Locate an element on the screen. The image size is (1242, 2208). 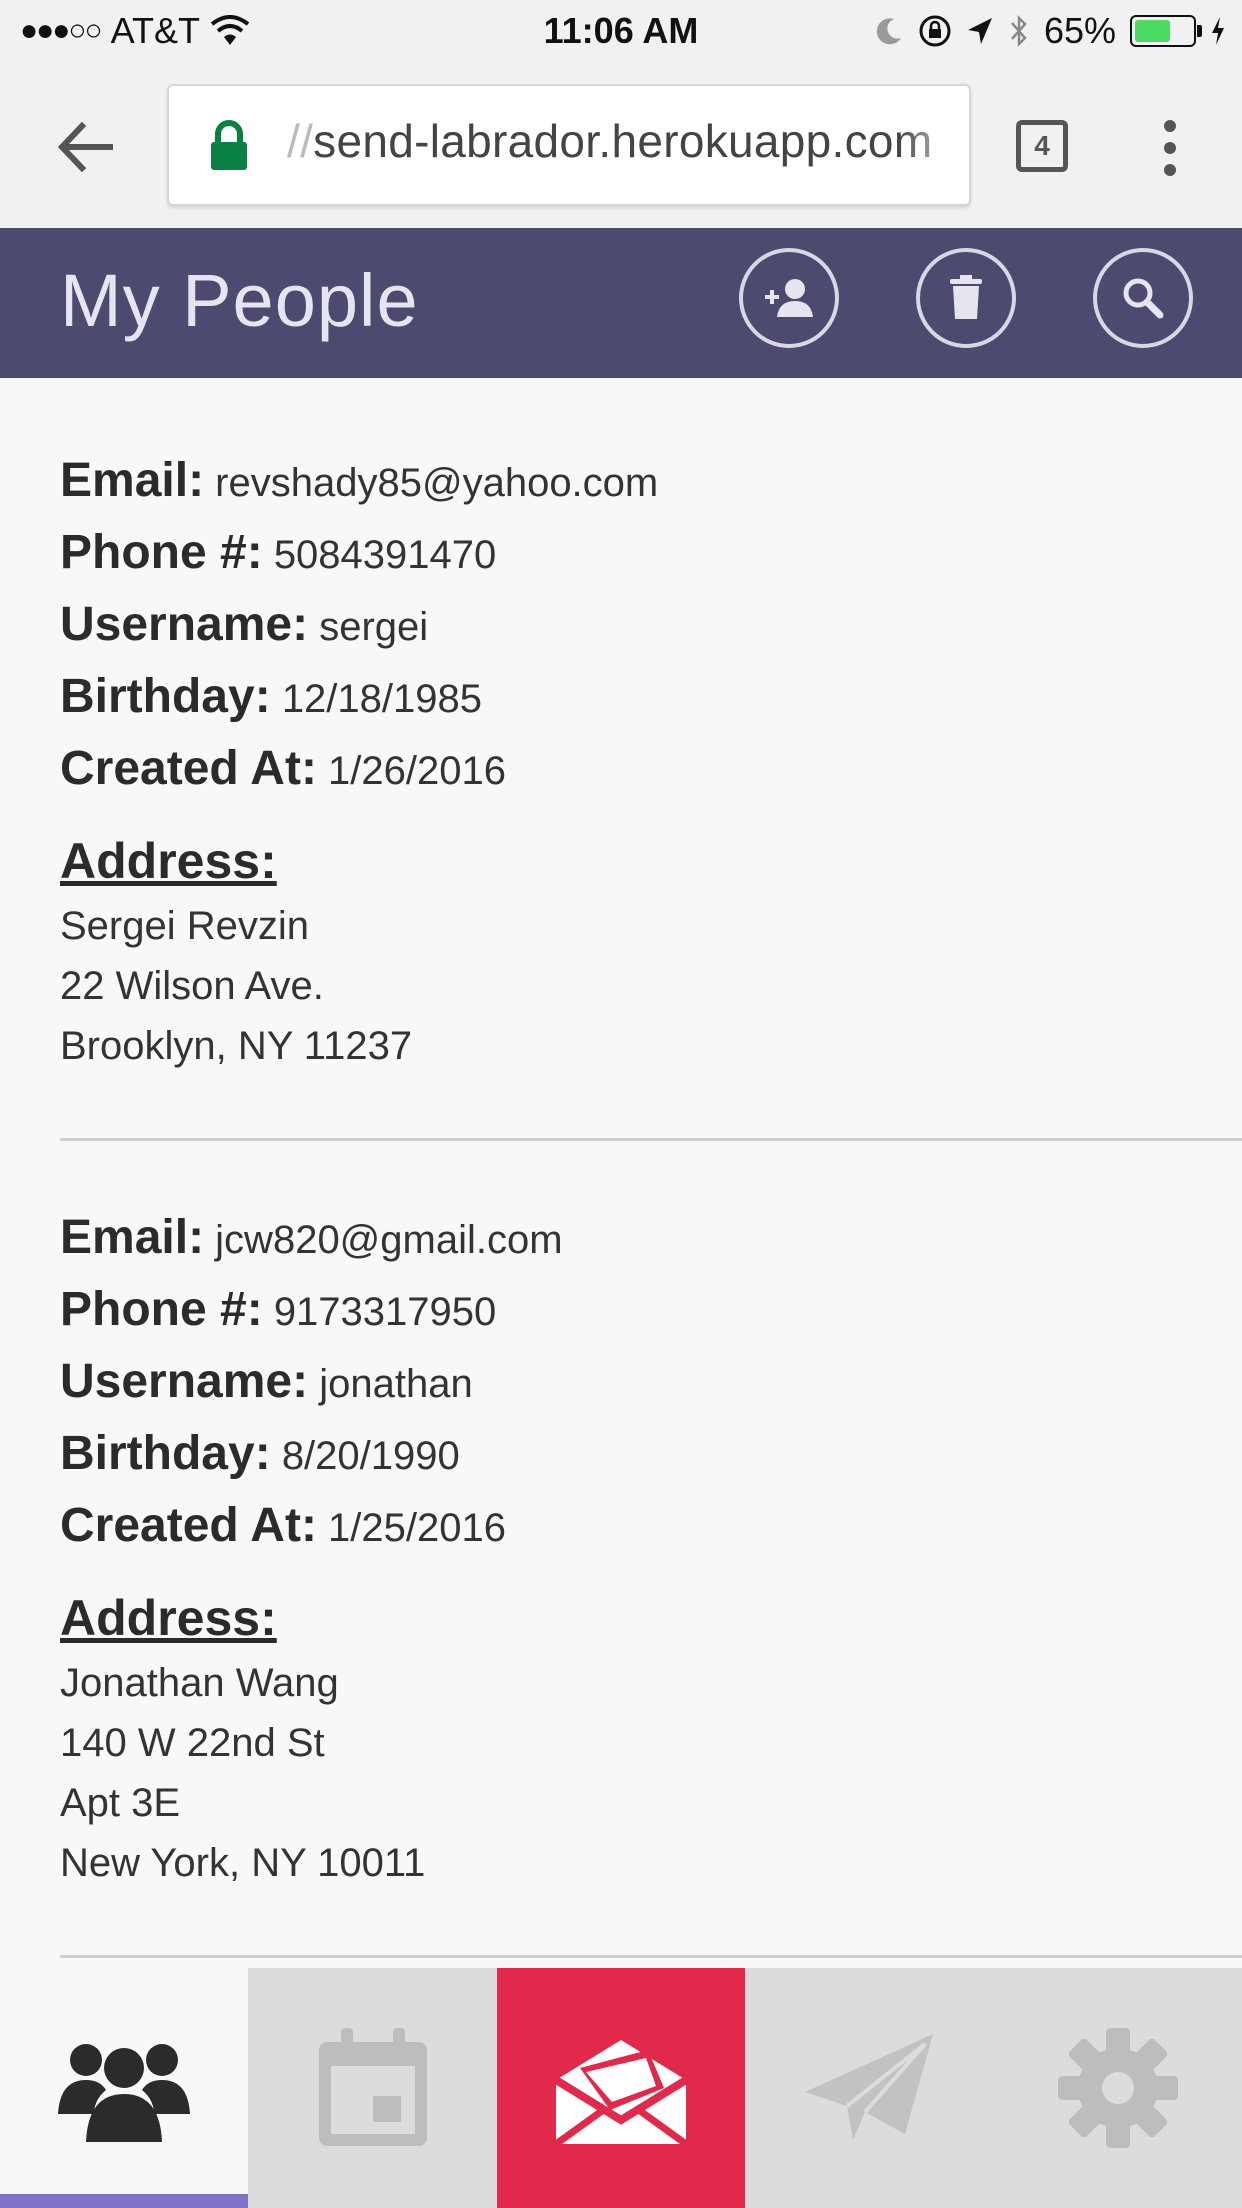
active-tab-indicator is located at coordinates (124, 2201).